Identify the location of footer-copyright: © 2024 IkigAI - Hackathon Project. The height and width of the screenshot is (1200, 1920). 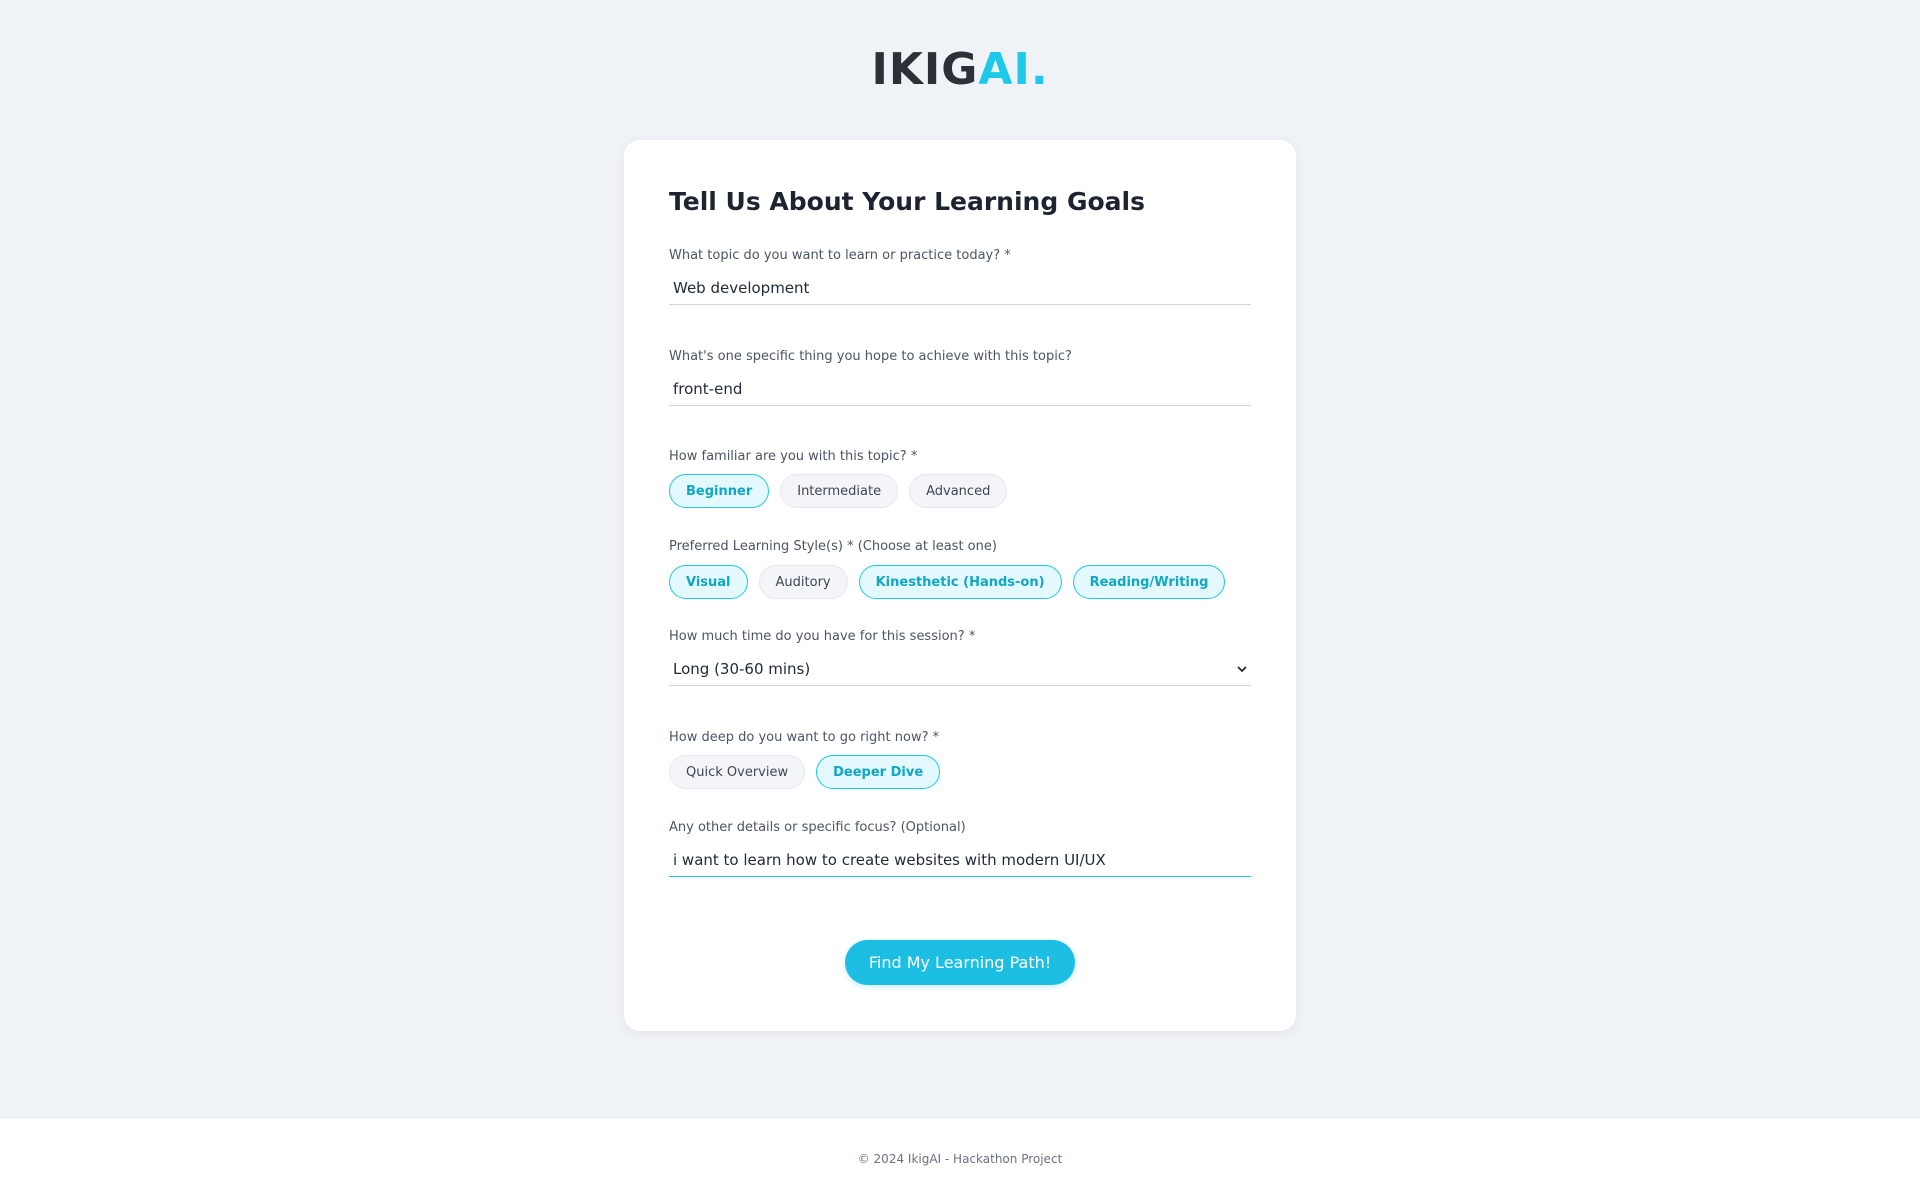
(960, 1159).